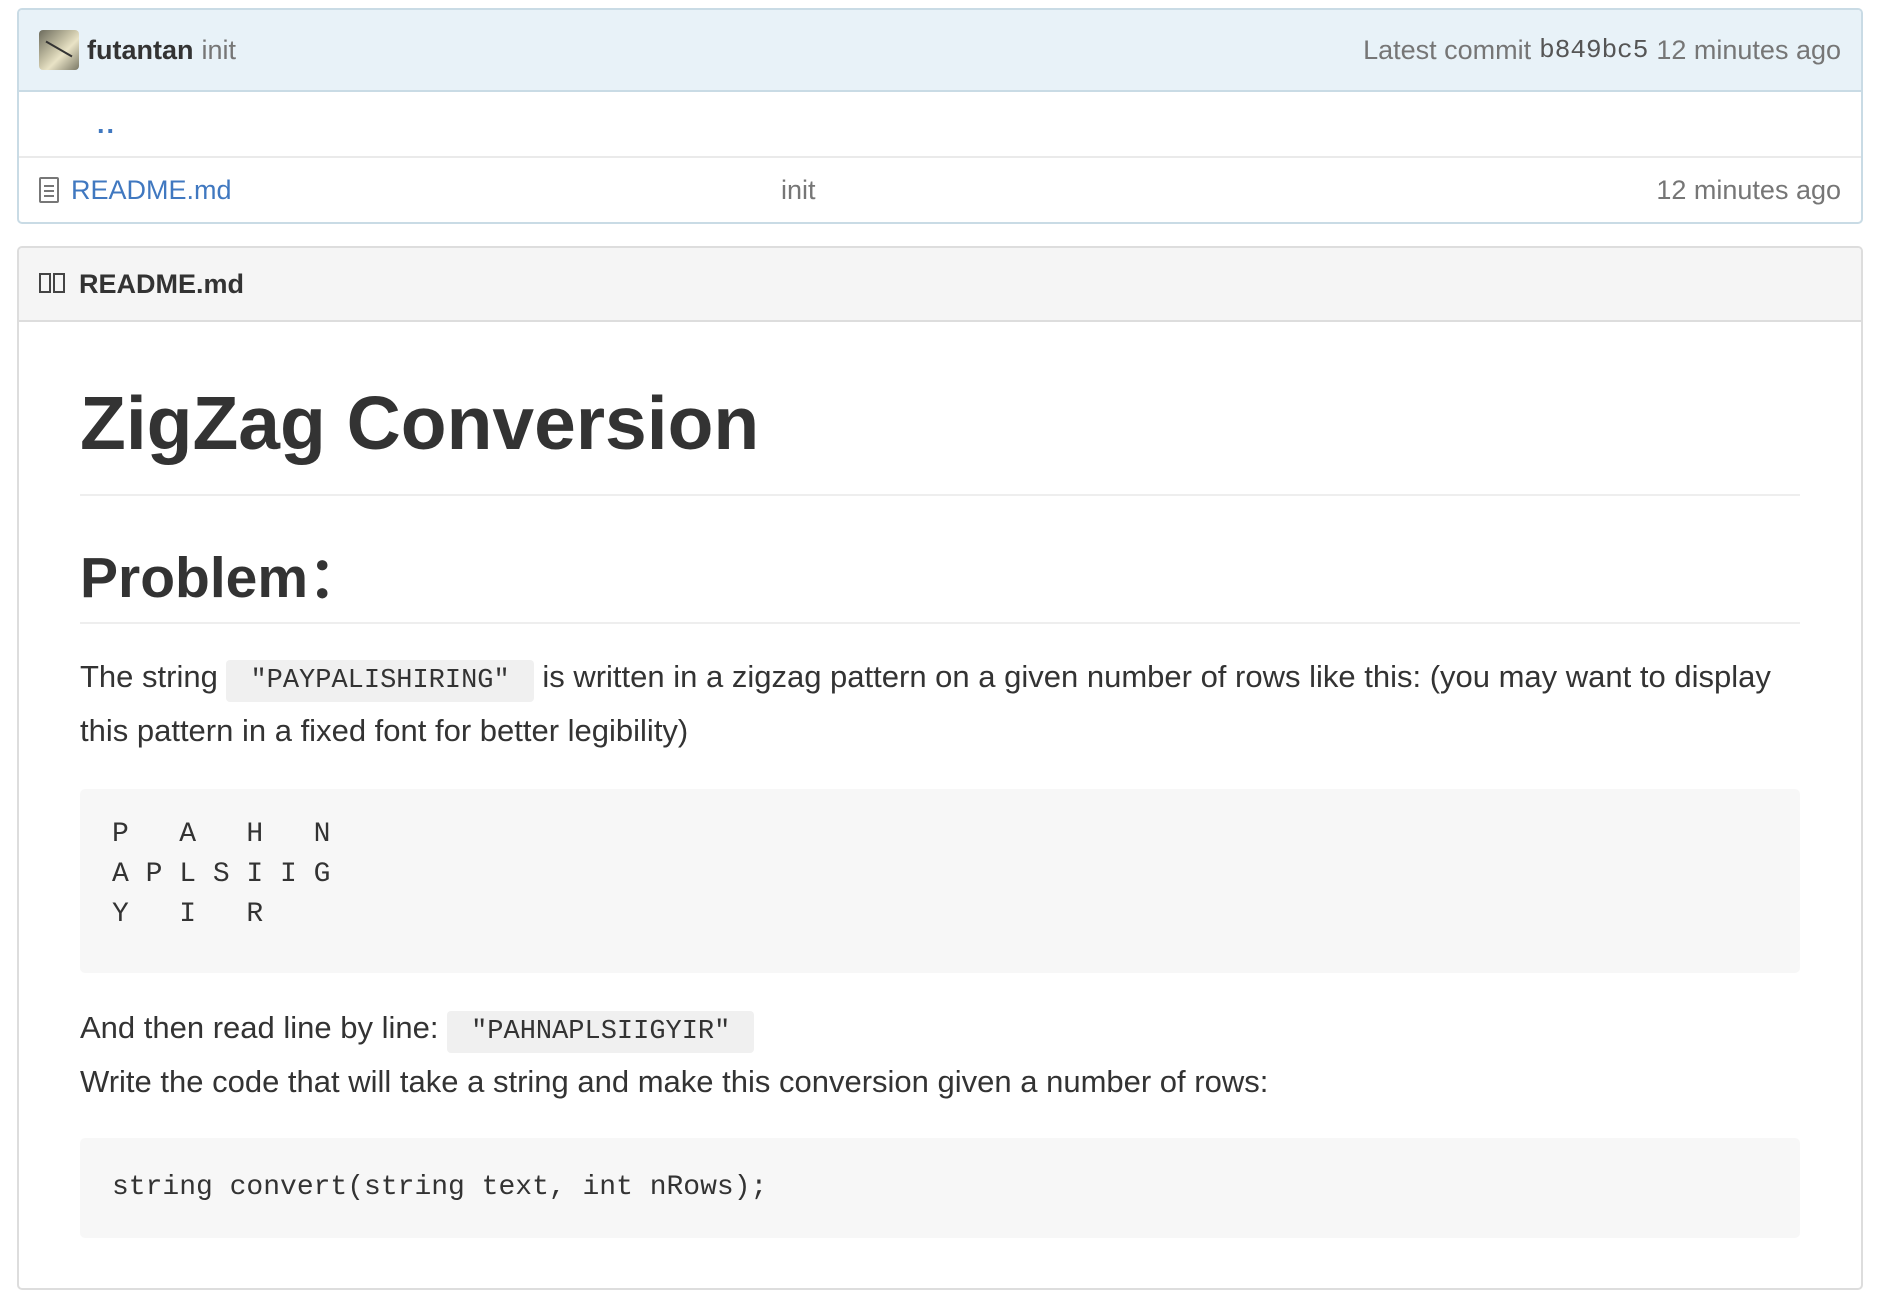  Describe the element at coordinates (53, 284) in the screenshot. I see `book-icon` at that location.